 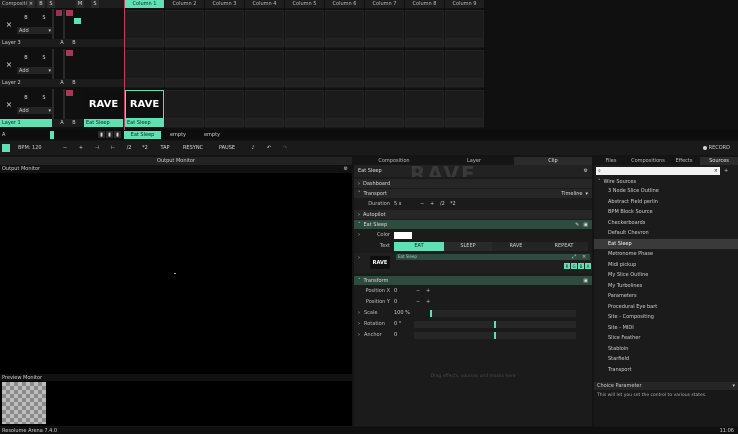 I want to click on list-item: Stabloin, so click(x=666, y=349).